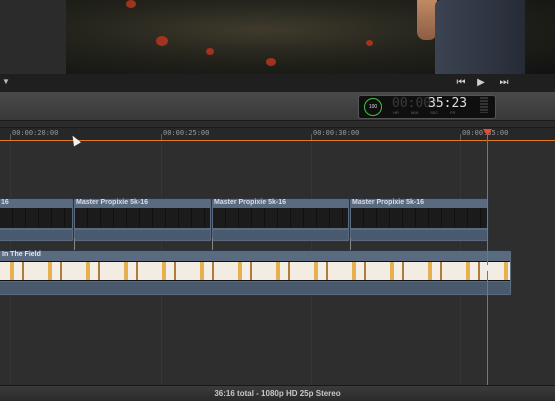 This screenshot has height=401, width=555. Describe the element at coordinates (35, 133) in the screenshot. I see `ruler-label: 00:00:20:00` at that location.